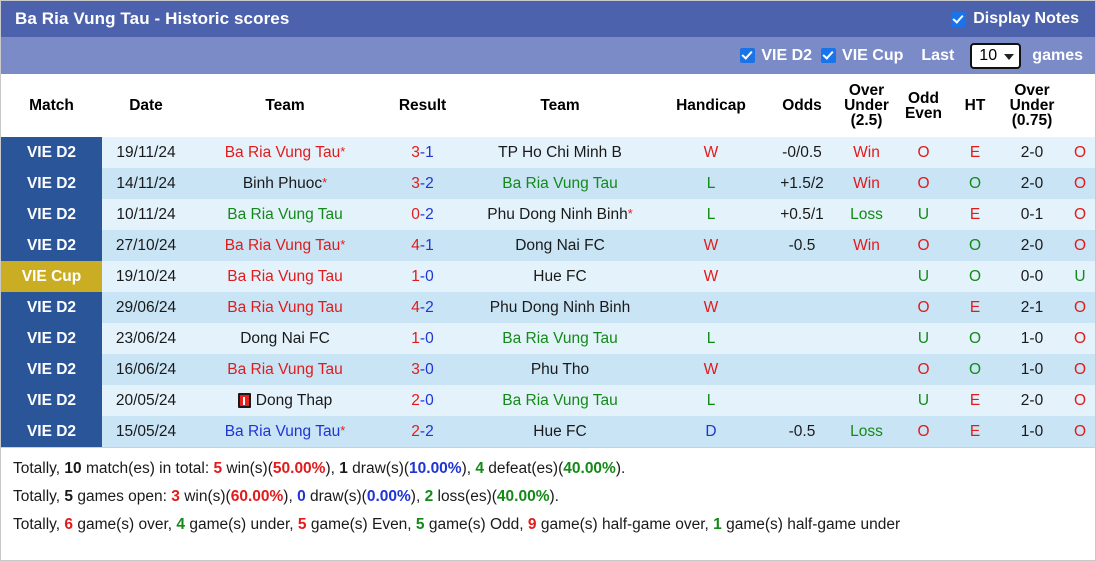 This screenshot has height=561, width=1096. Describe the element at coordinates (299, 468) in the screenshot. I see `s1-win-pct: 50.00%` at that location.